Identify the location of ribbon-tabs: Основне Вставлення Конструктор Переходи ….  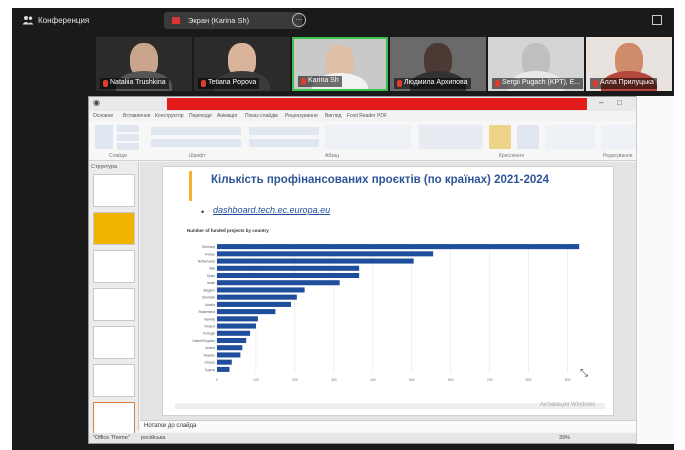
(375, 116).